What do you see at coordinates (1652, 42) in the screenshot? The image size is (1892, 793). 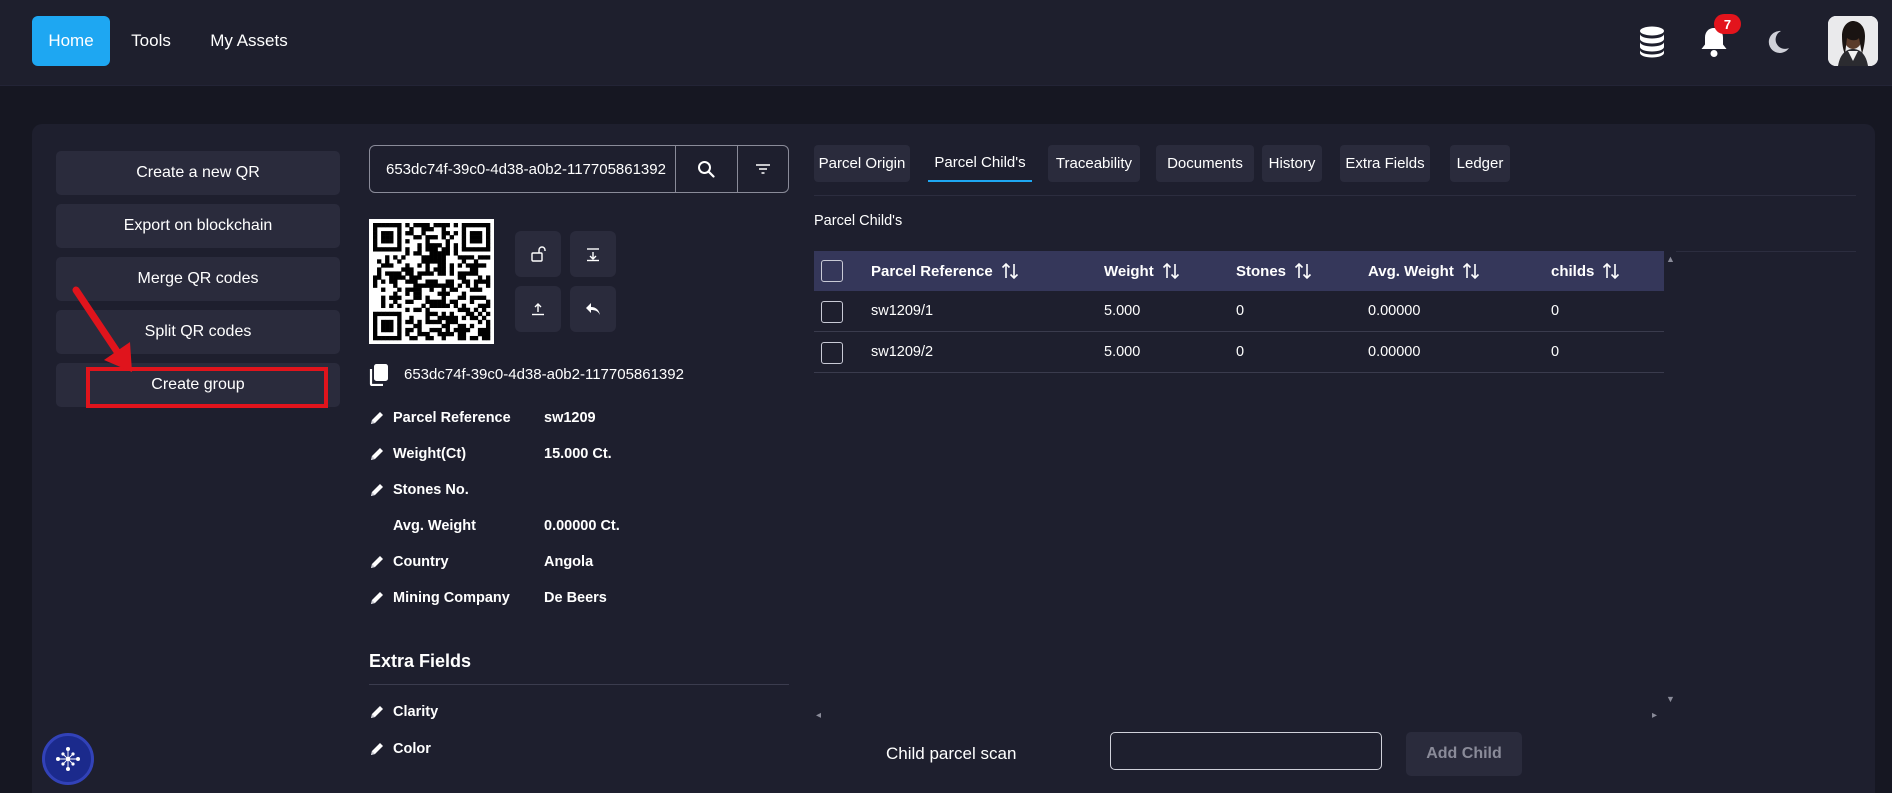 I see `database-icon` at bounding box center [1652, 42].